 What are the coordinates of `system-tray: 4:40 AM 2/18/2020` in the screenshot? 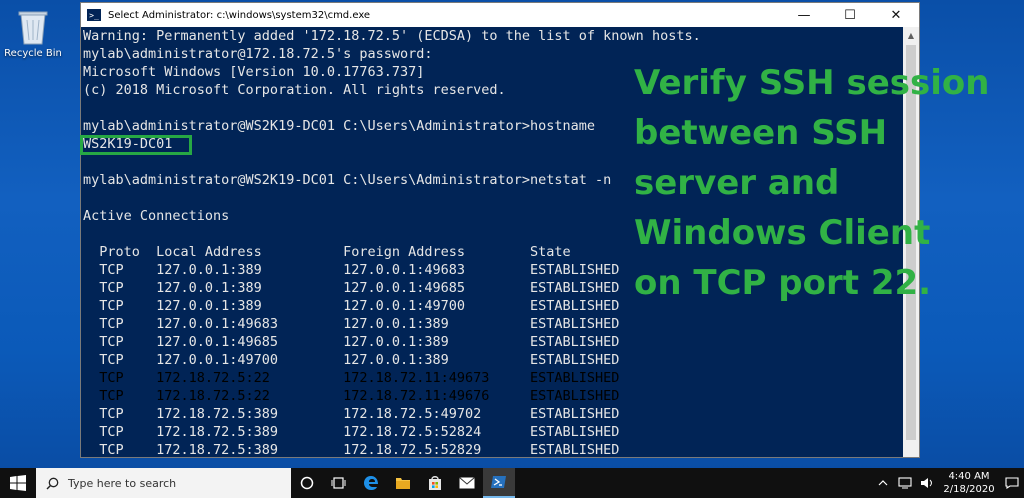 It's located at (948, 483).